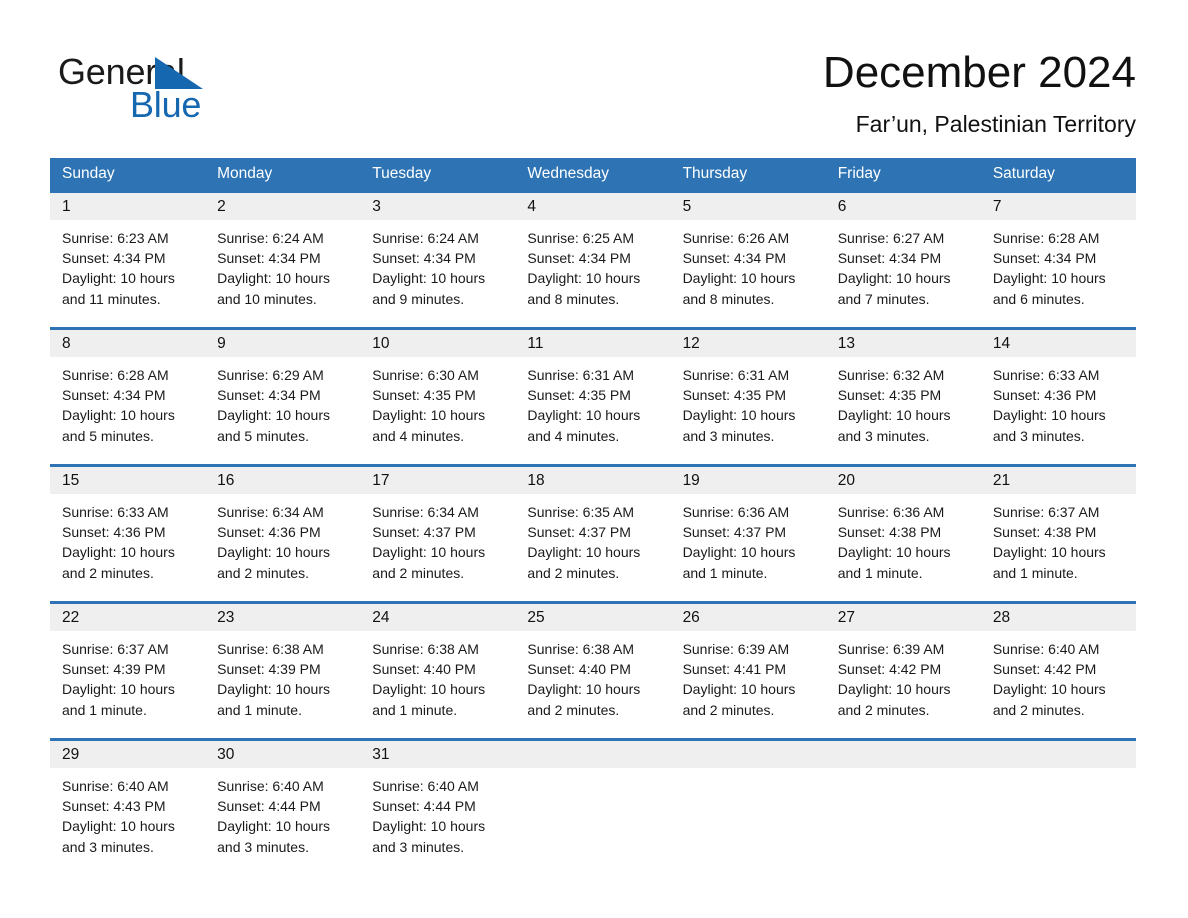 This screenshot has height=918, width=1188. Describe the element at coordinates (115, 649) in the screenshot. I see `sunrise-line: Sunrise: 6:37 AM` at that location.